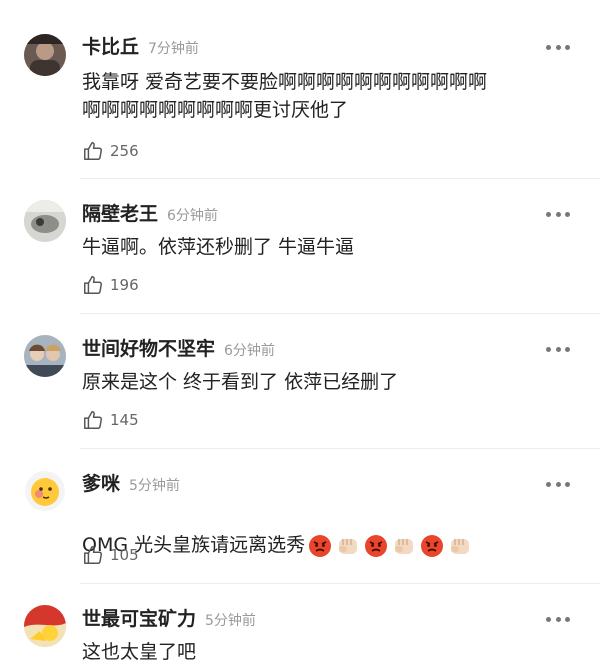  Describe the element at coordinates (124, 285) in the screenshot. I see `like-count: 196` at that location.